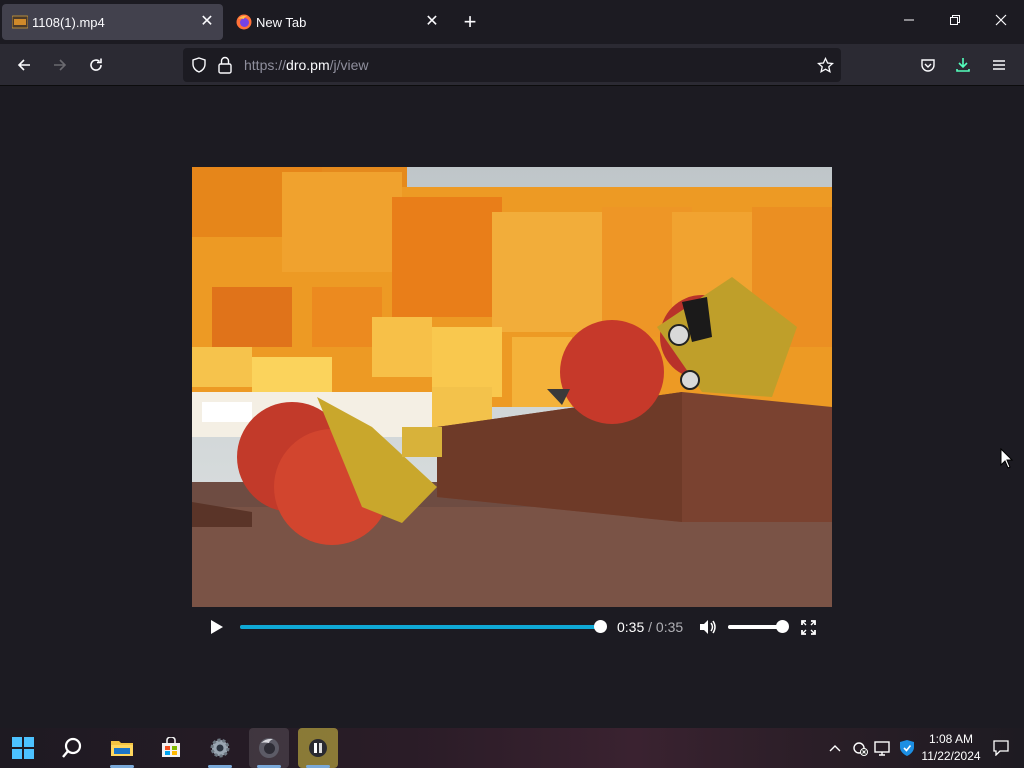 The height and width of the screenshot is (768, 1024). I want to click on shield-icon, so click(199, 65).